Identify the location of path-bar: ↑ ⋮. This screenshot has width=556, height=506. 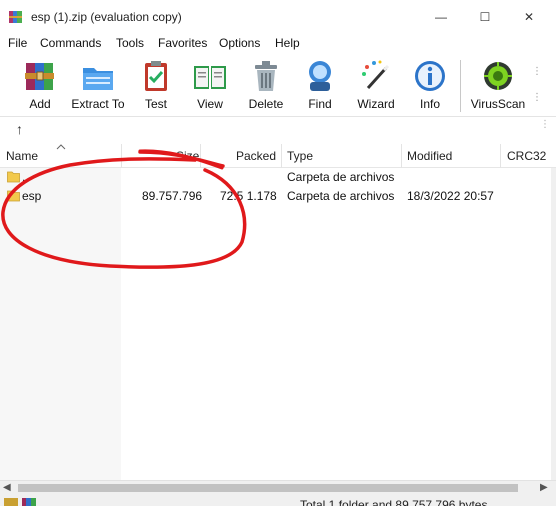
(278, 130).